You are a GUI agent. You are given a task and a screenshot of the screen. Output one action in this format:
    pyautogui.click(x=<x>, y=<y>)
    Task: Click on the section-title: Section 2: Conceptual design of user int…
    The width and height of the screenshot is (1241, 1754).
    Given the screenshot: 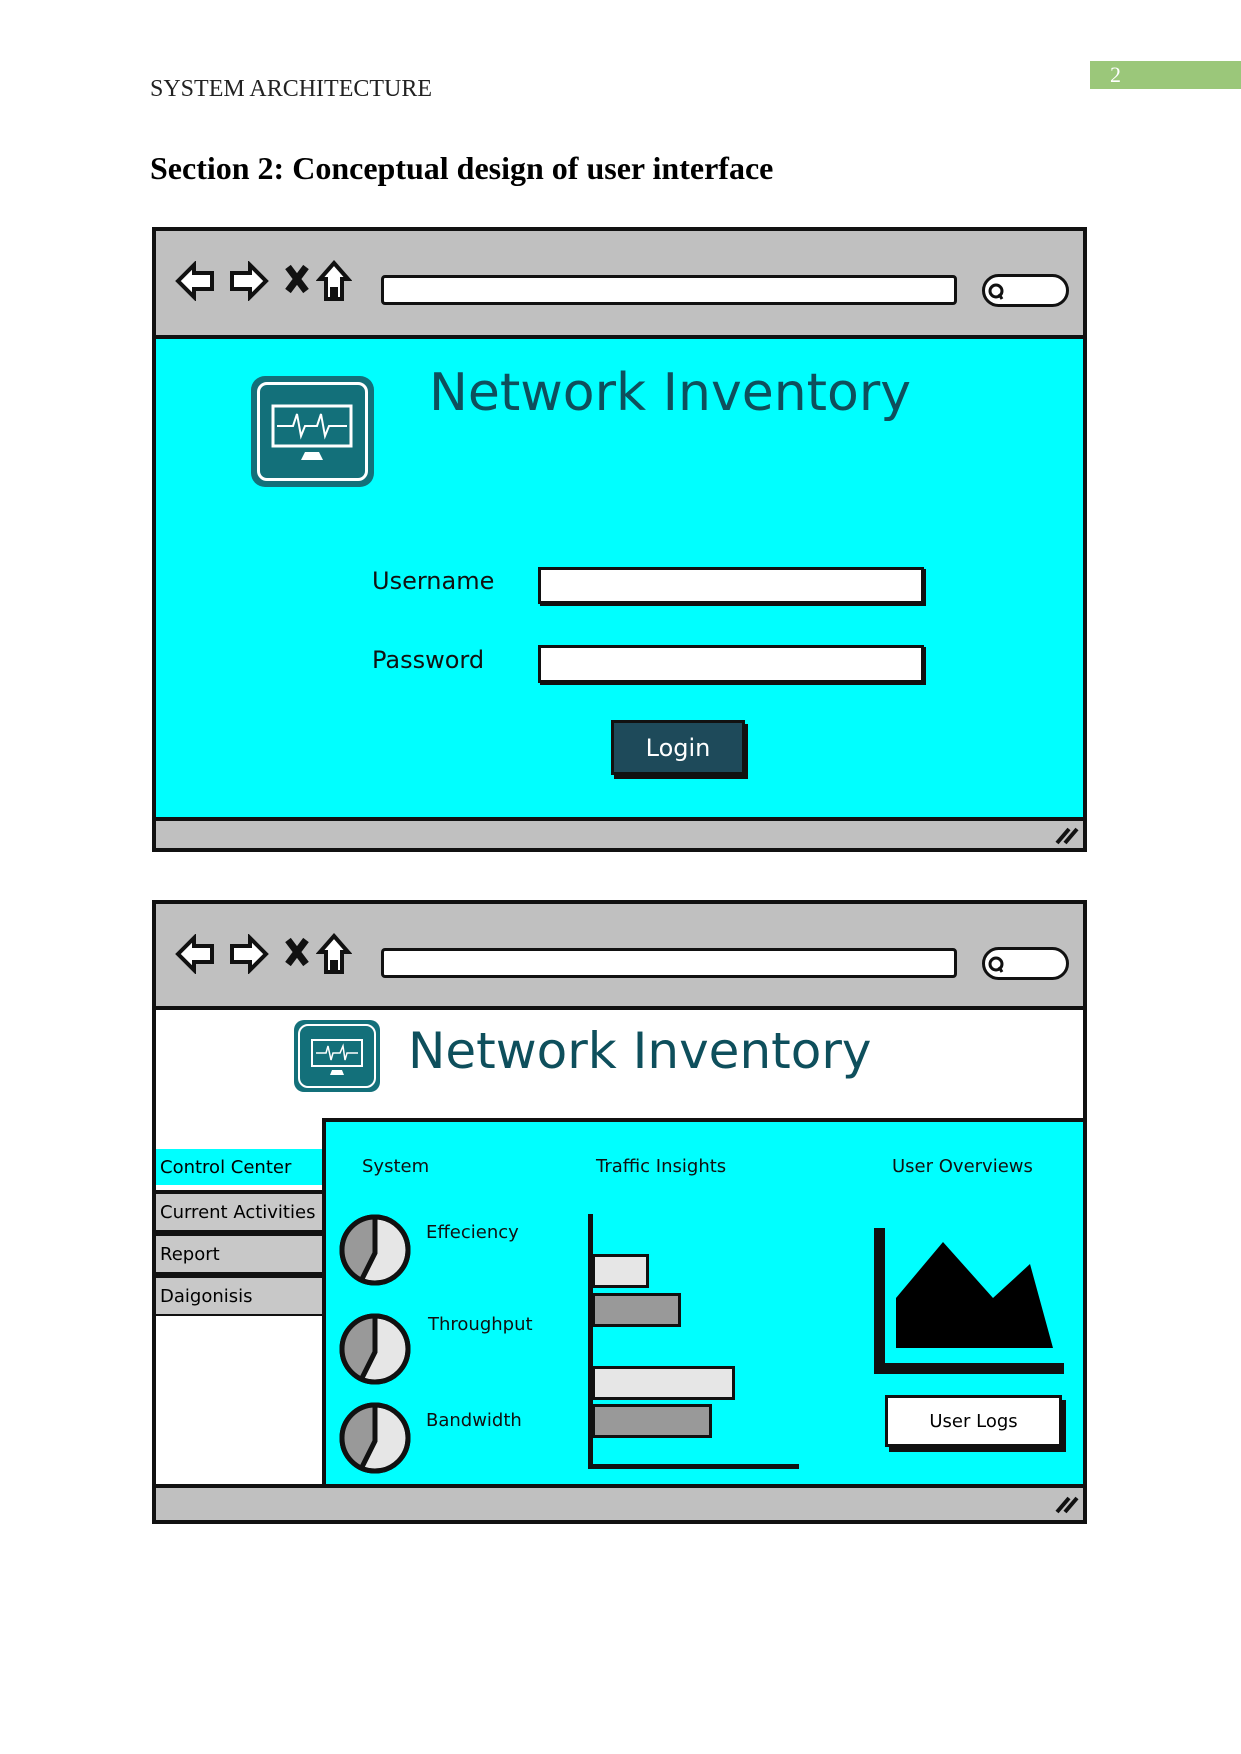 What is the action you would take?
    pyautogui.click(x=462, y=168)
    